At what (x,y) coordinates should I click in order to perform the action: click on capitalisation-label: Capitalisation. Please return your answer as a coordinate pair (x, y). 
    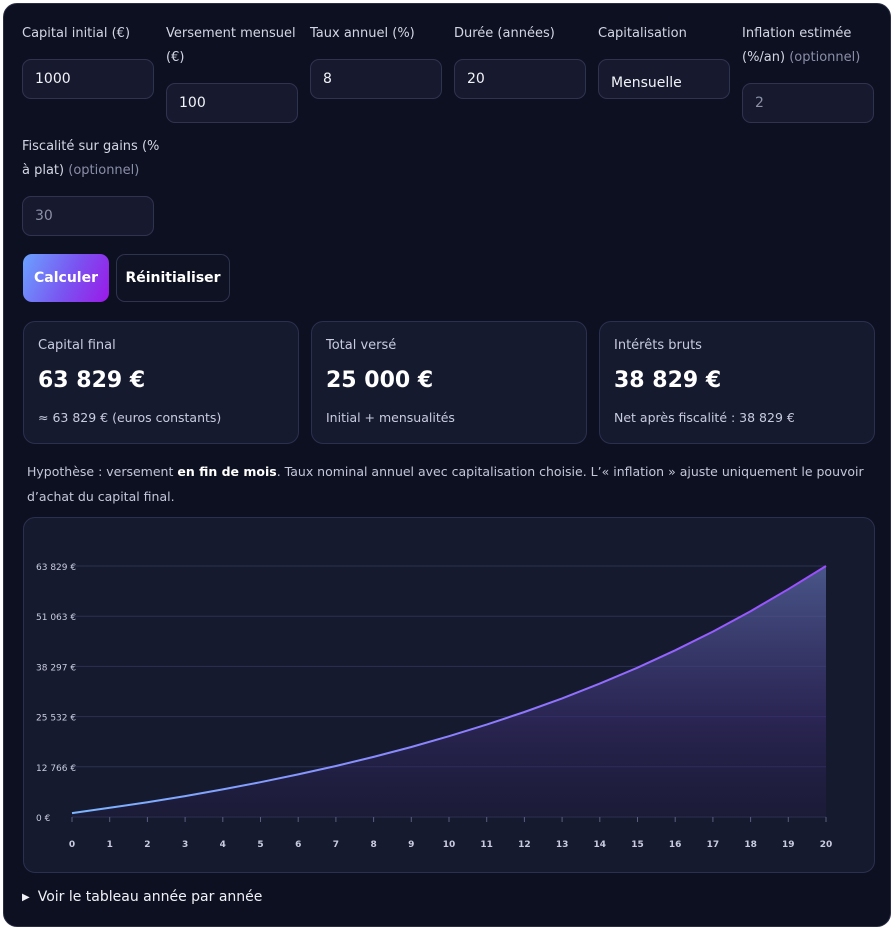
    Looking at the image, I should click on (642, 33).